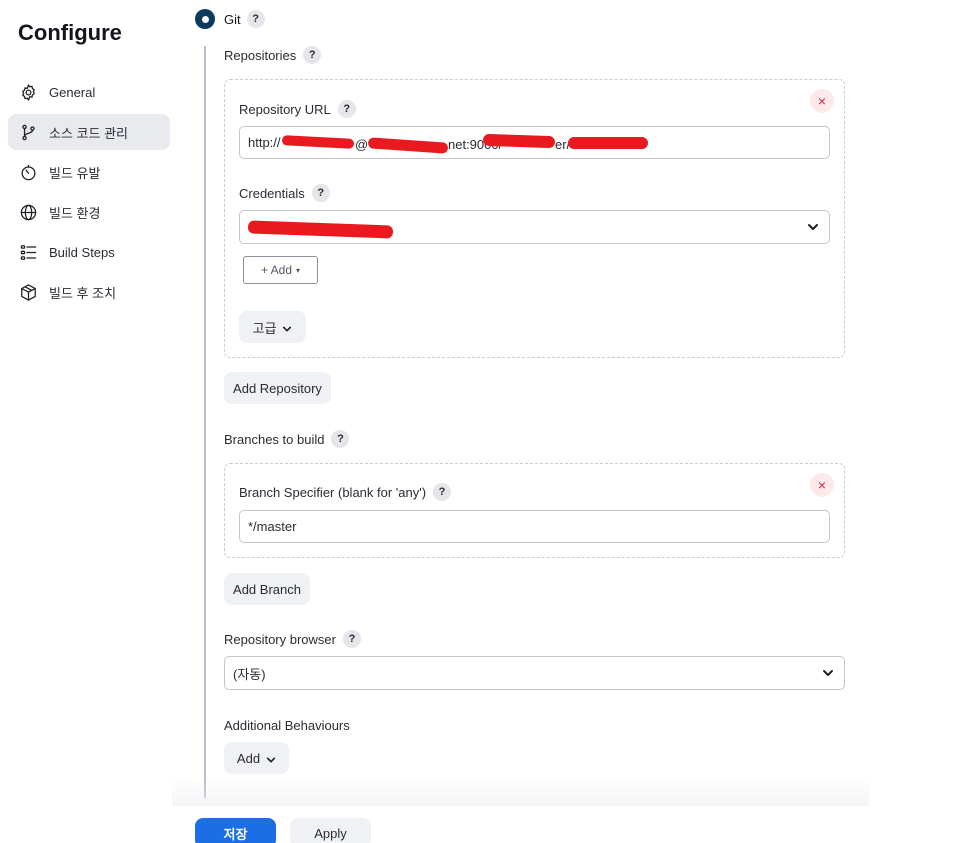  I want to click on additional-behaviours-label: Additional Behaviours, so click(287, 725).